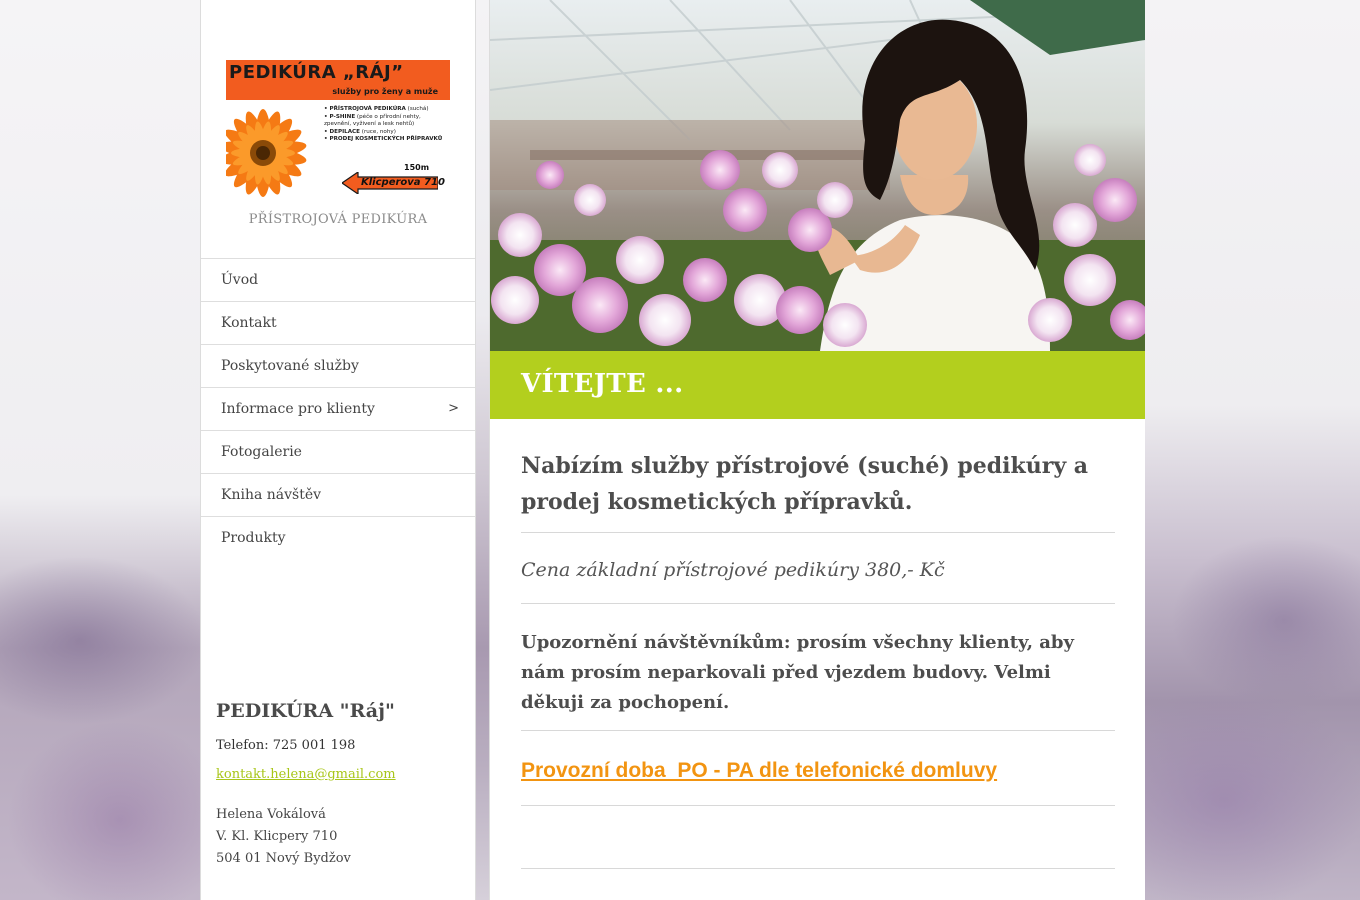 The image size is (1360, 900). Describe the element at coordinates (100, 450) in the screenshot. I see `background-left` at that location.